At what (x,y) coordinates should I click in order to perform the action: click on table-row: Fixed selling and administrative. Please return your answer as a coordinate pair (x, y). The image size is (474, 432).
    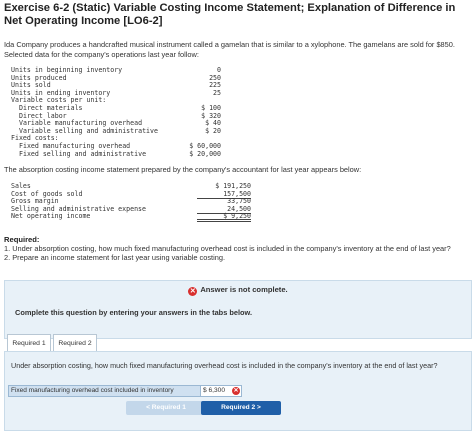
    Looking at the image, I should click on (83, 153).